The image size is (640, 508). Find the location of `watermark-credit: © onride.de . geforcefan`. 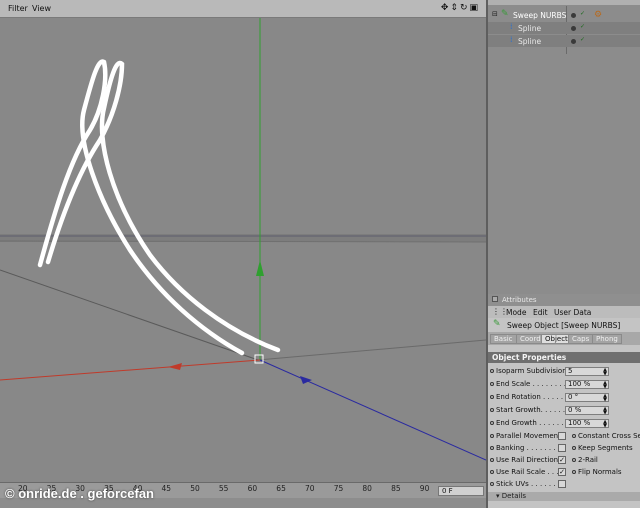

watermark-credit: © onride.de . geforcefan is located at coordinates (79, 493).